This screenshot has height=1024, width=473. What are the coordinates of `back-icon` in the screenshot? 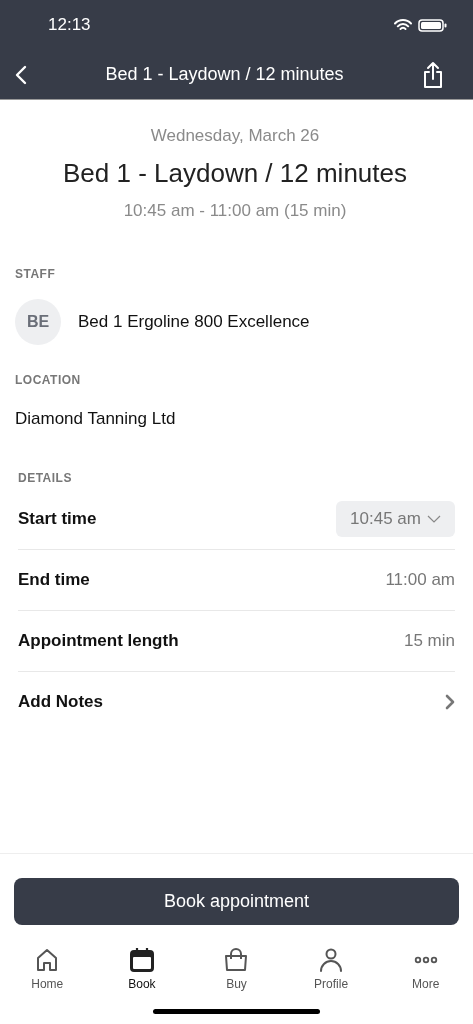 It's located at (21, 74).